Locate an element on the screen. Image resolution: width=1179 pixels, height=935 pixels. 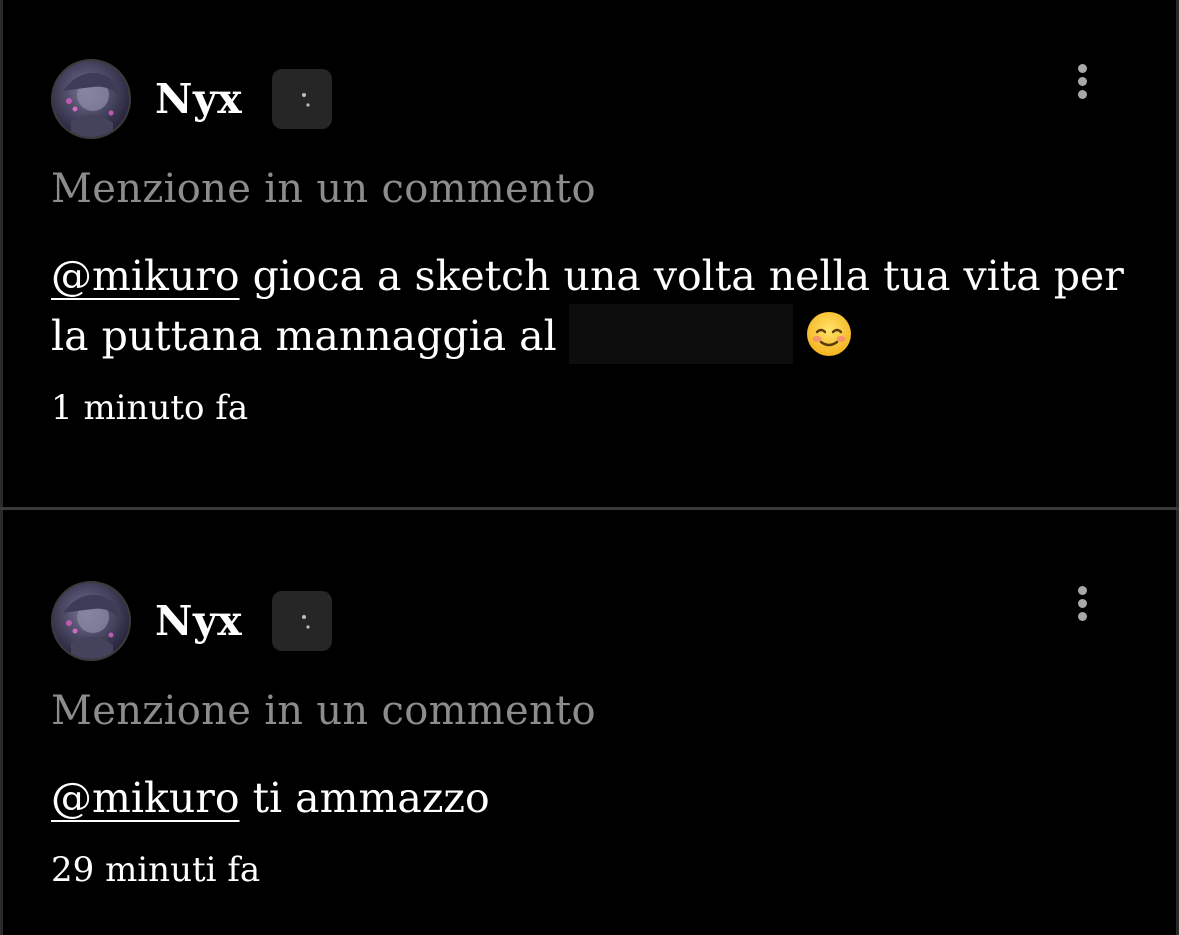
timestamp: 29 minuti fa is located at coordinates (156, 870).